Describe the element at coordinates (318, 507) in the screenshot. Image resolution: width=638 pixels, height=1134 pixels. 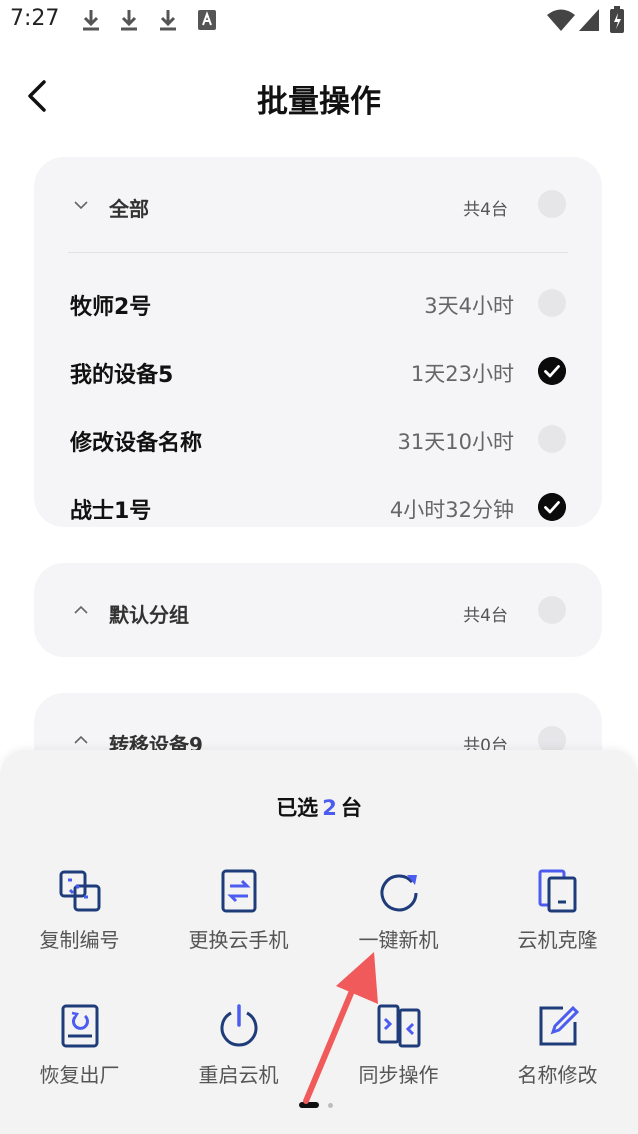
I see `device-row: 战士1号 4小时32分钟` at that location.